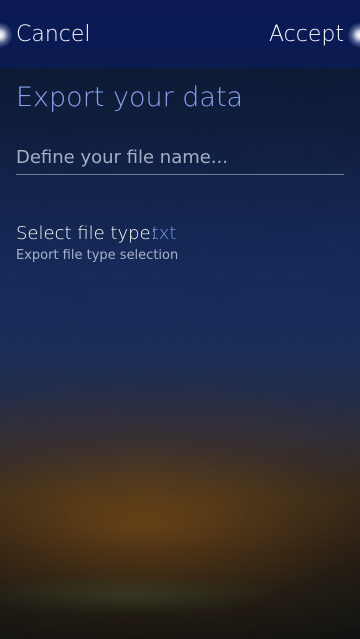 This screenshot has width=360, height=639. Describe the element at coordinates (97, 255) in the screenshot. I see `filetype-description: Export file type selection` at that location.